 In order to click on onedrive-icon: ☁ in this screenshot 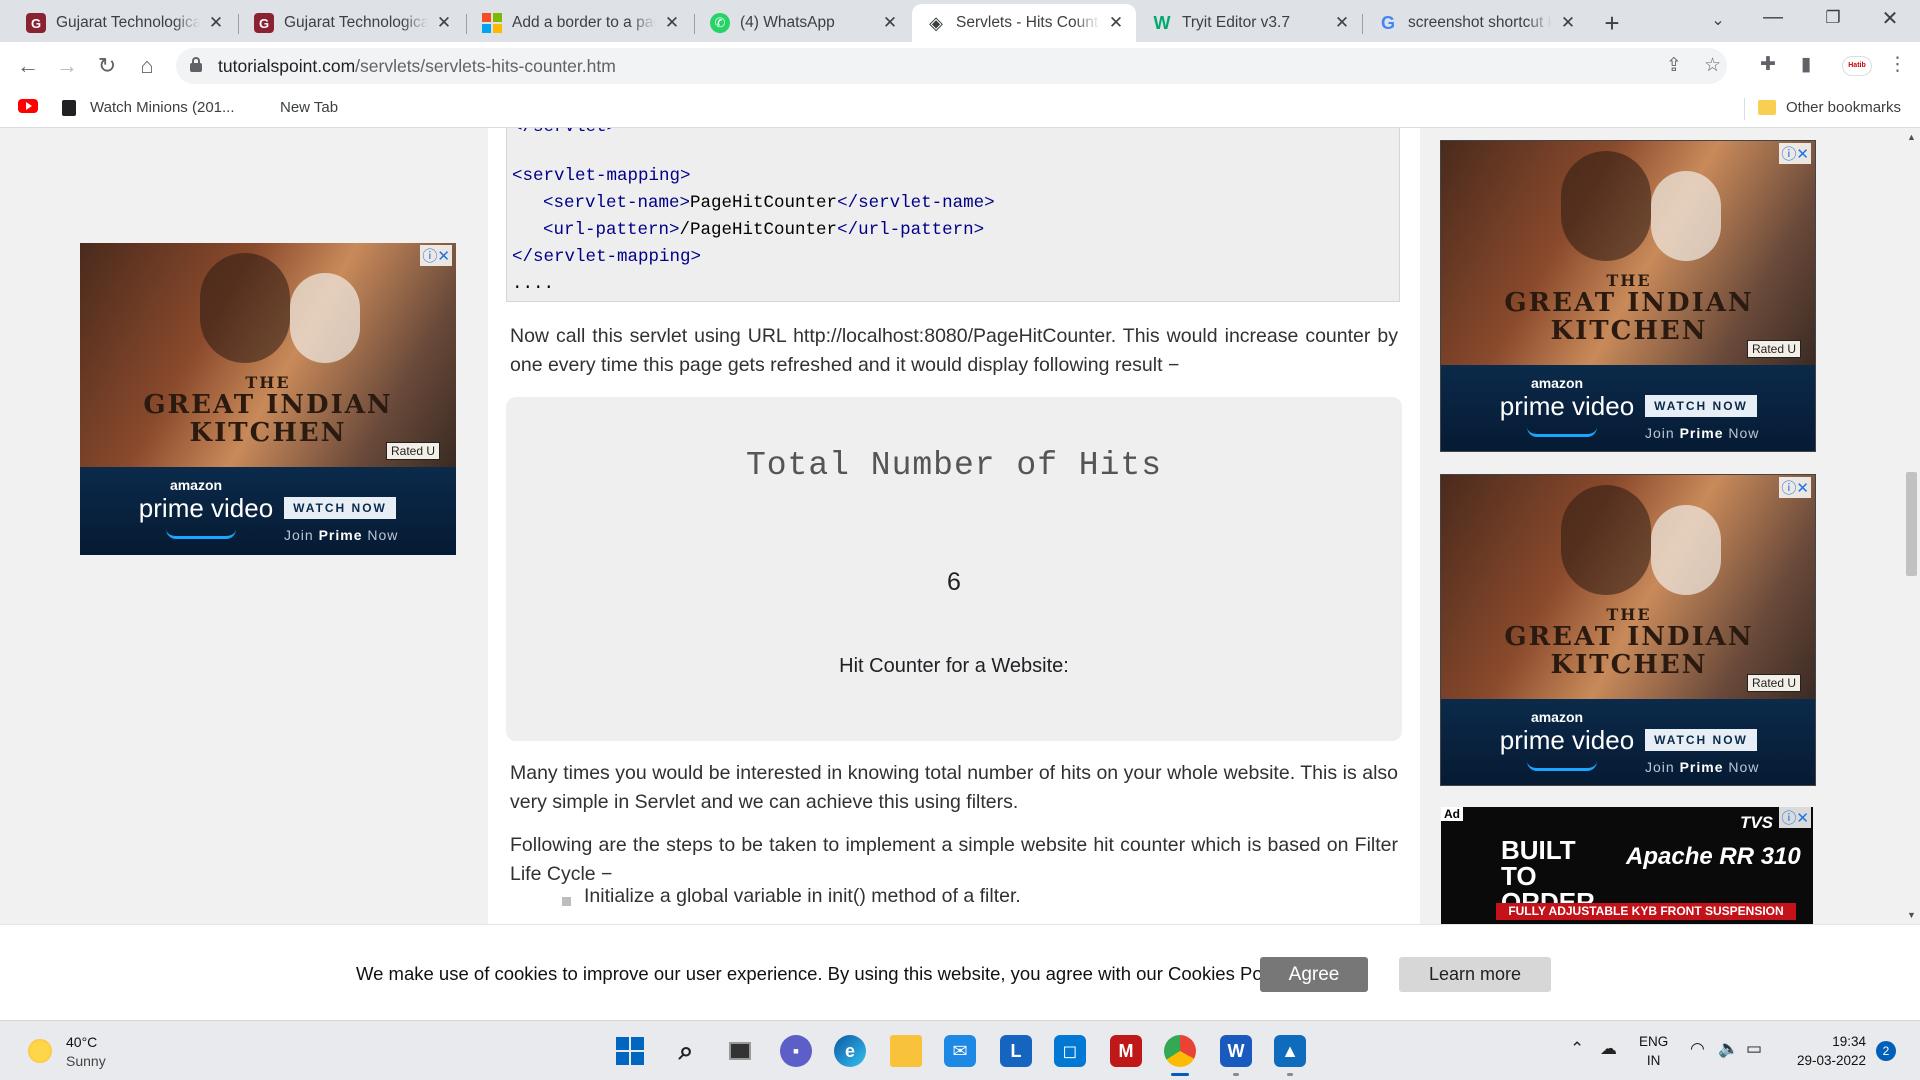, I will do `click(1608, 1049)`.